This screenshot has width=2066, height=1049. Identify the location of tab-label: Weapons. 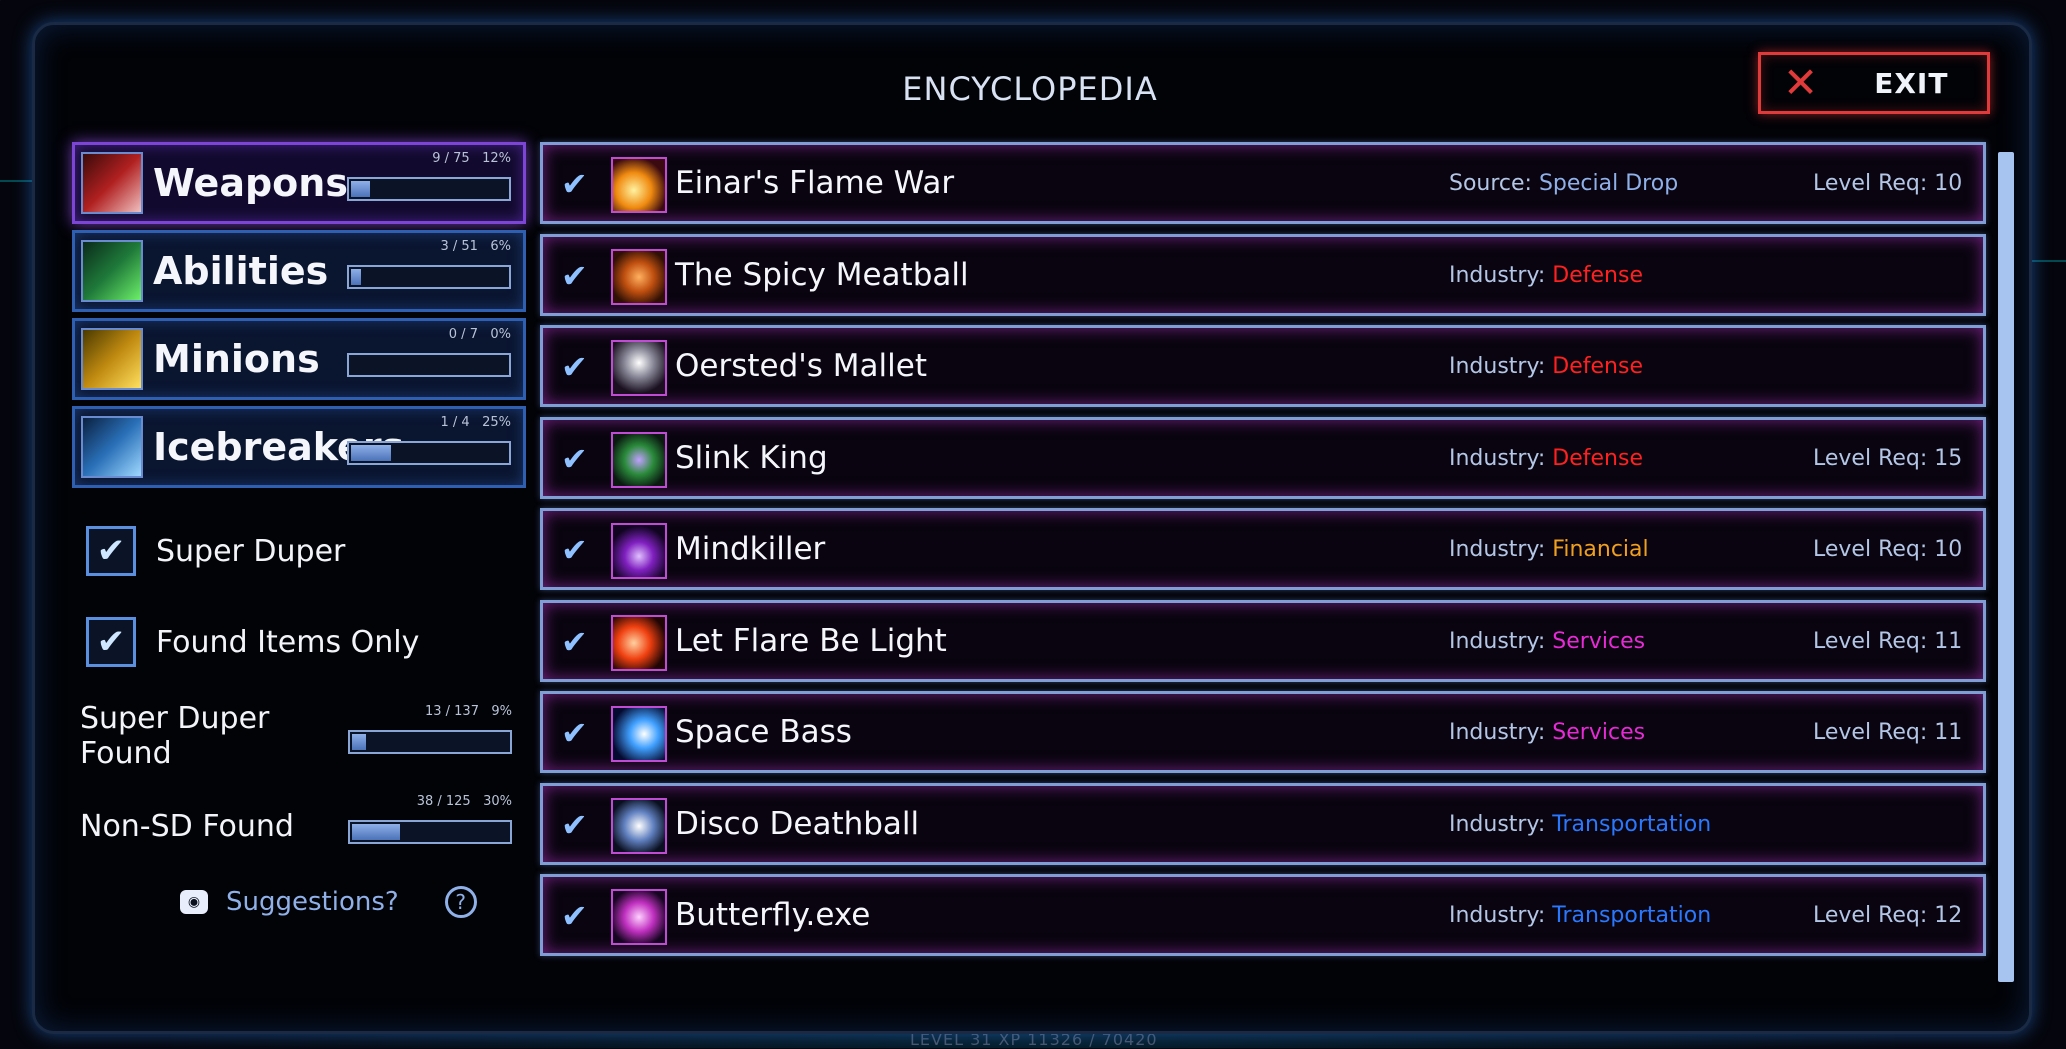
(250, 183).